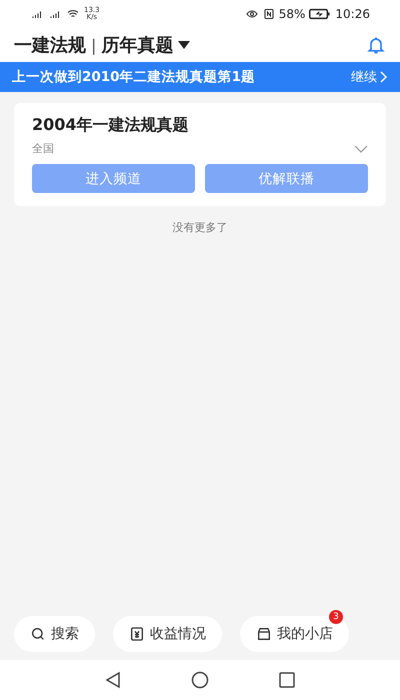 Image resolution: width=400 pixels, height=700 pixels. What do you see at coordinates (113, 680) in the screenshot?
I see `back-nav-icon` at bounding box center [113, 680].